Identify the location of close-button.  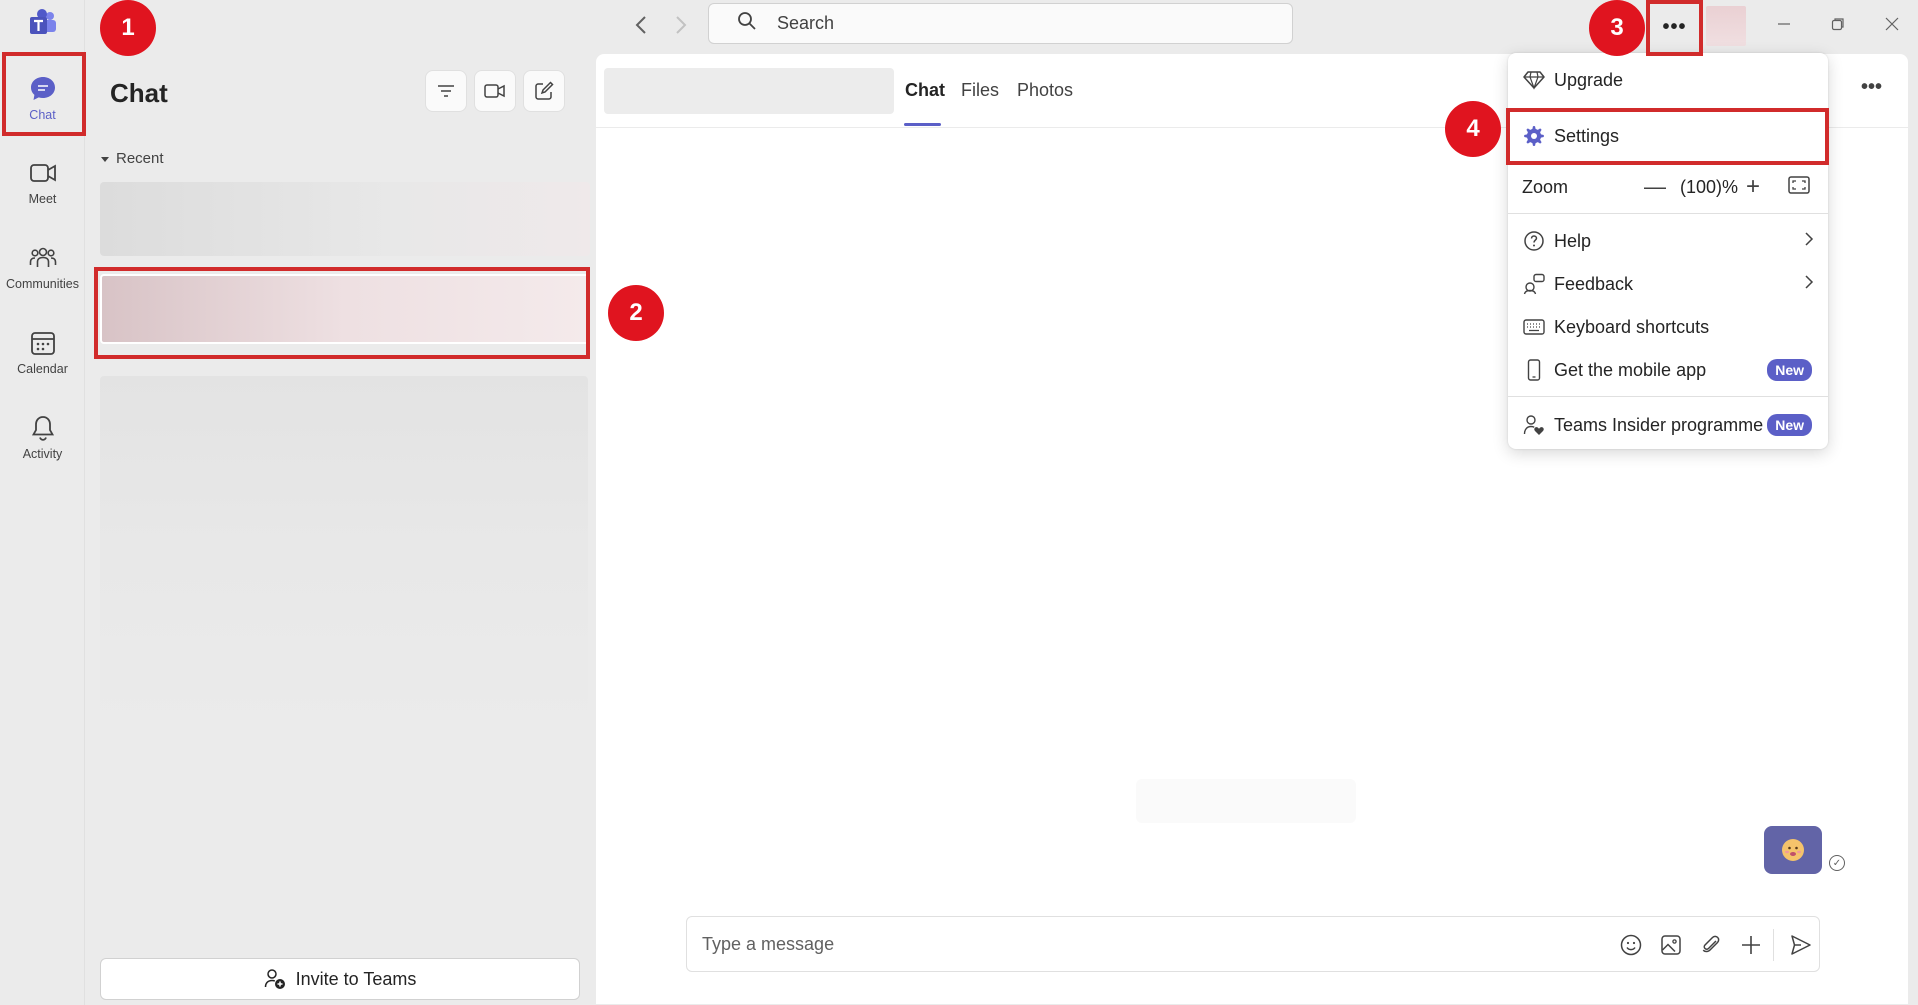
(1892, 24).